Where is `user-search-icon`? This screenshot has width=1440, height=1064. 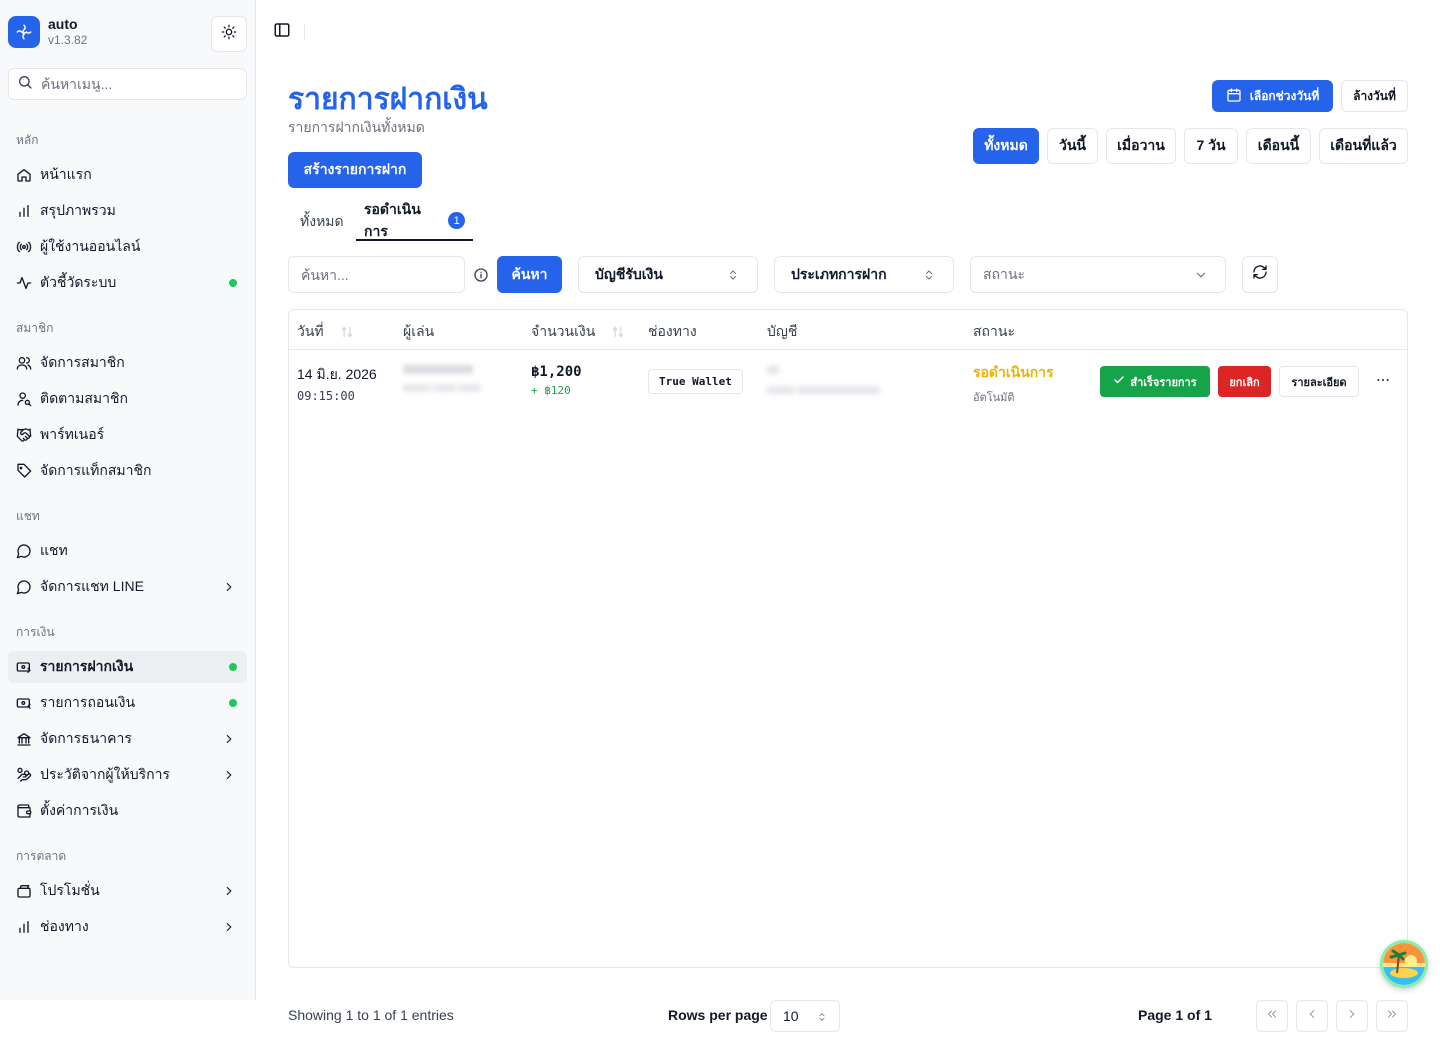 user-search-icon is located at coordinates (24, 399).